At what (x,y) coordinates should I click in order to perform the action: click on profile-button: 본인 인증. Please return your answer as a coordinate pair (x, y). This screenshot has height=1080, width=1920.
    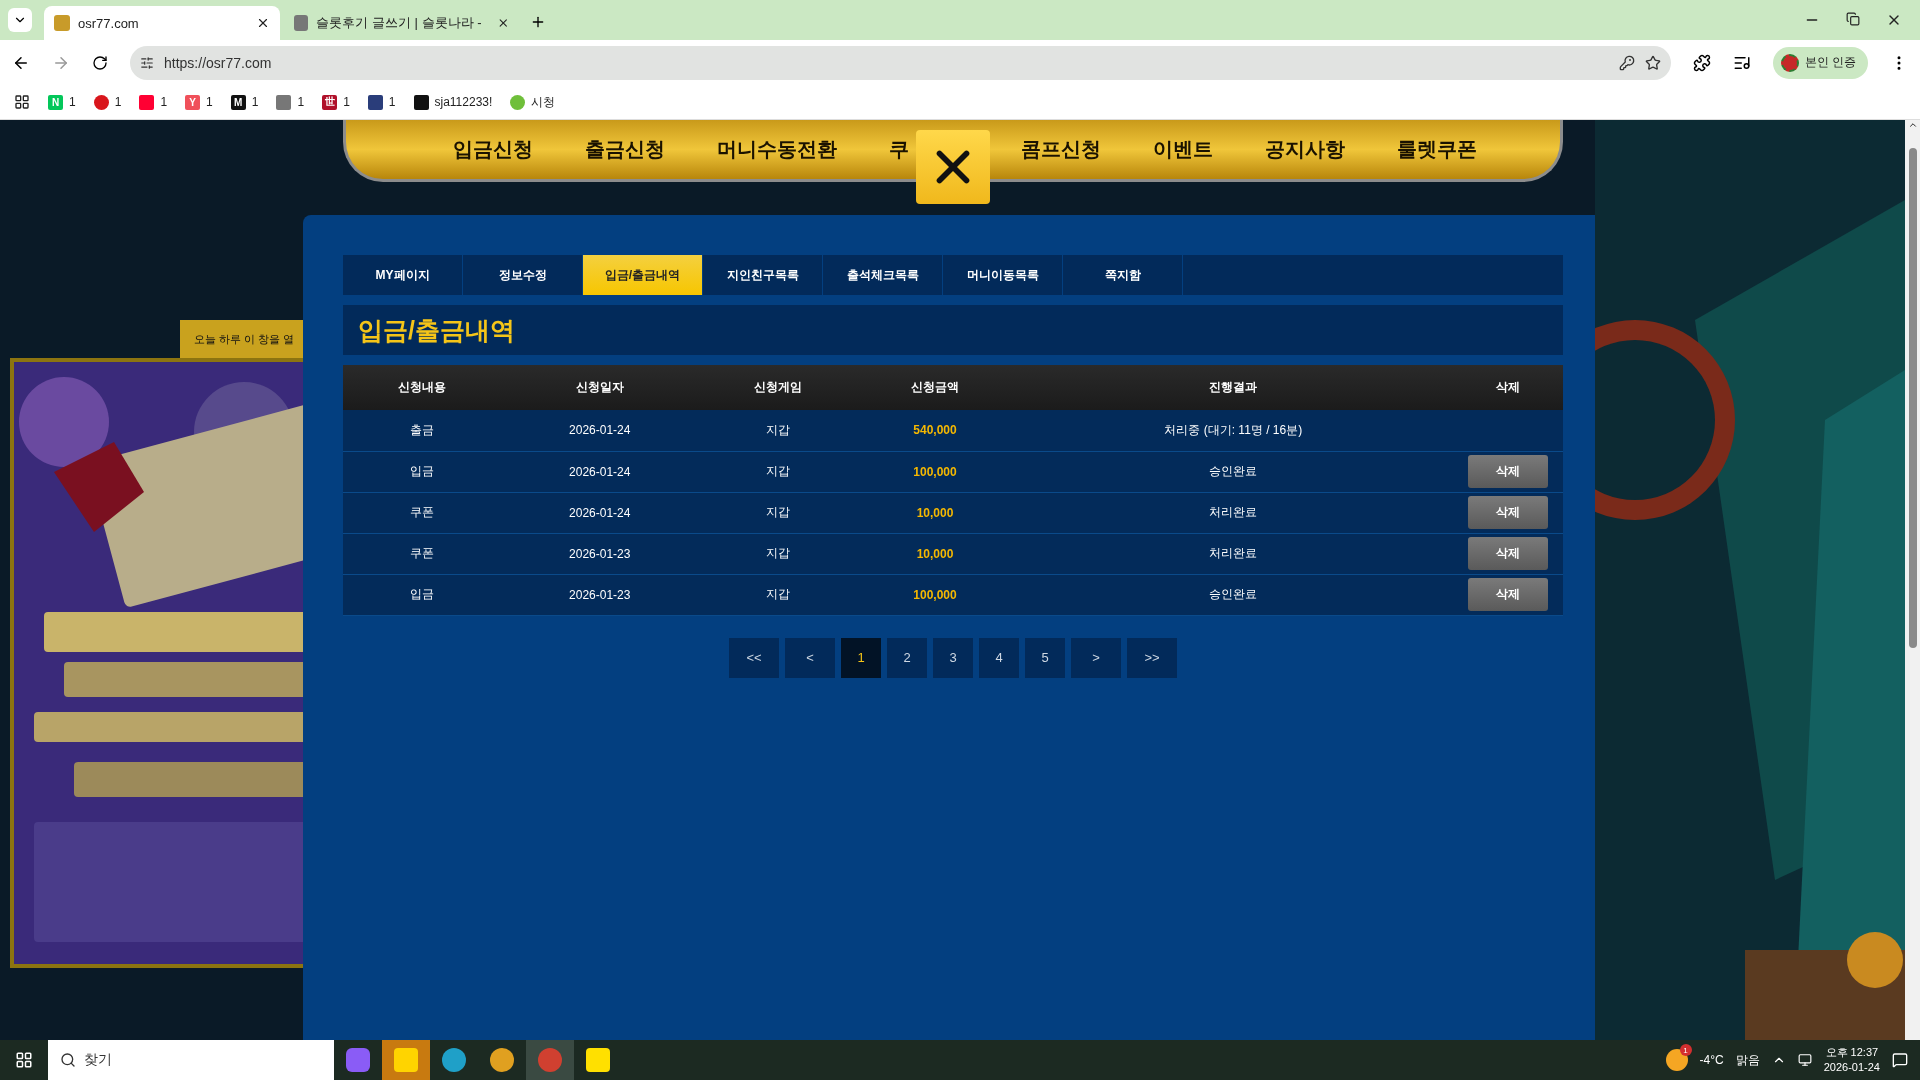
    Looking at the image, I should click on (1820, 62).